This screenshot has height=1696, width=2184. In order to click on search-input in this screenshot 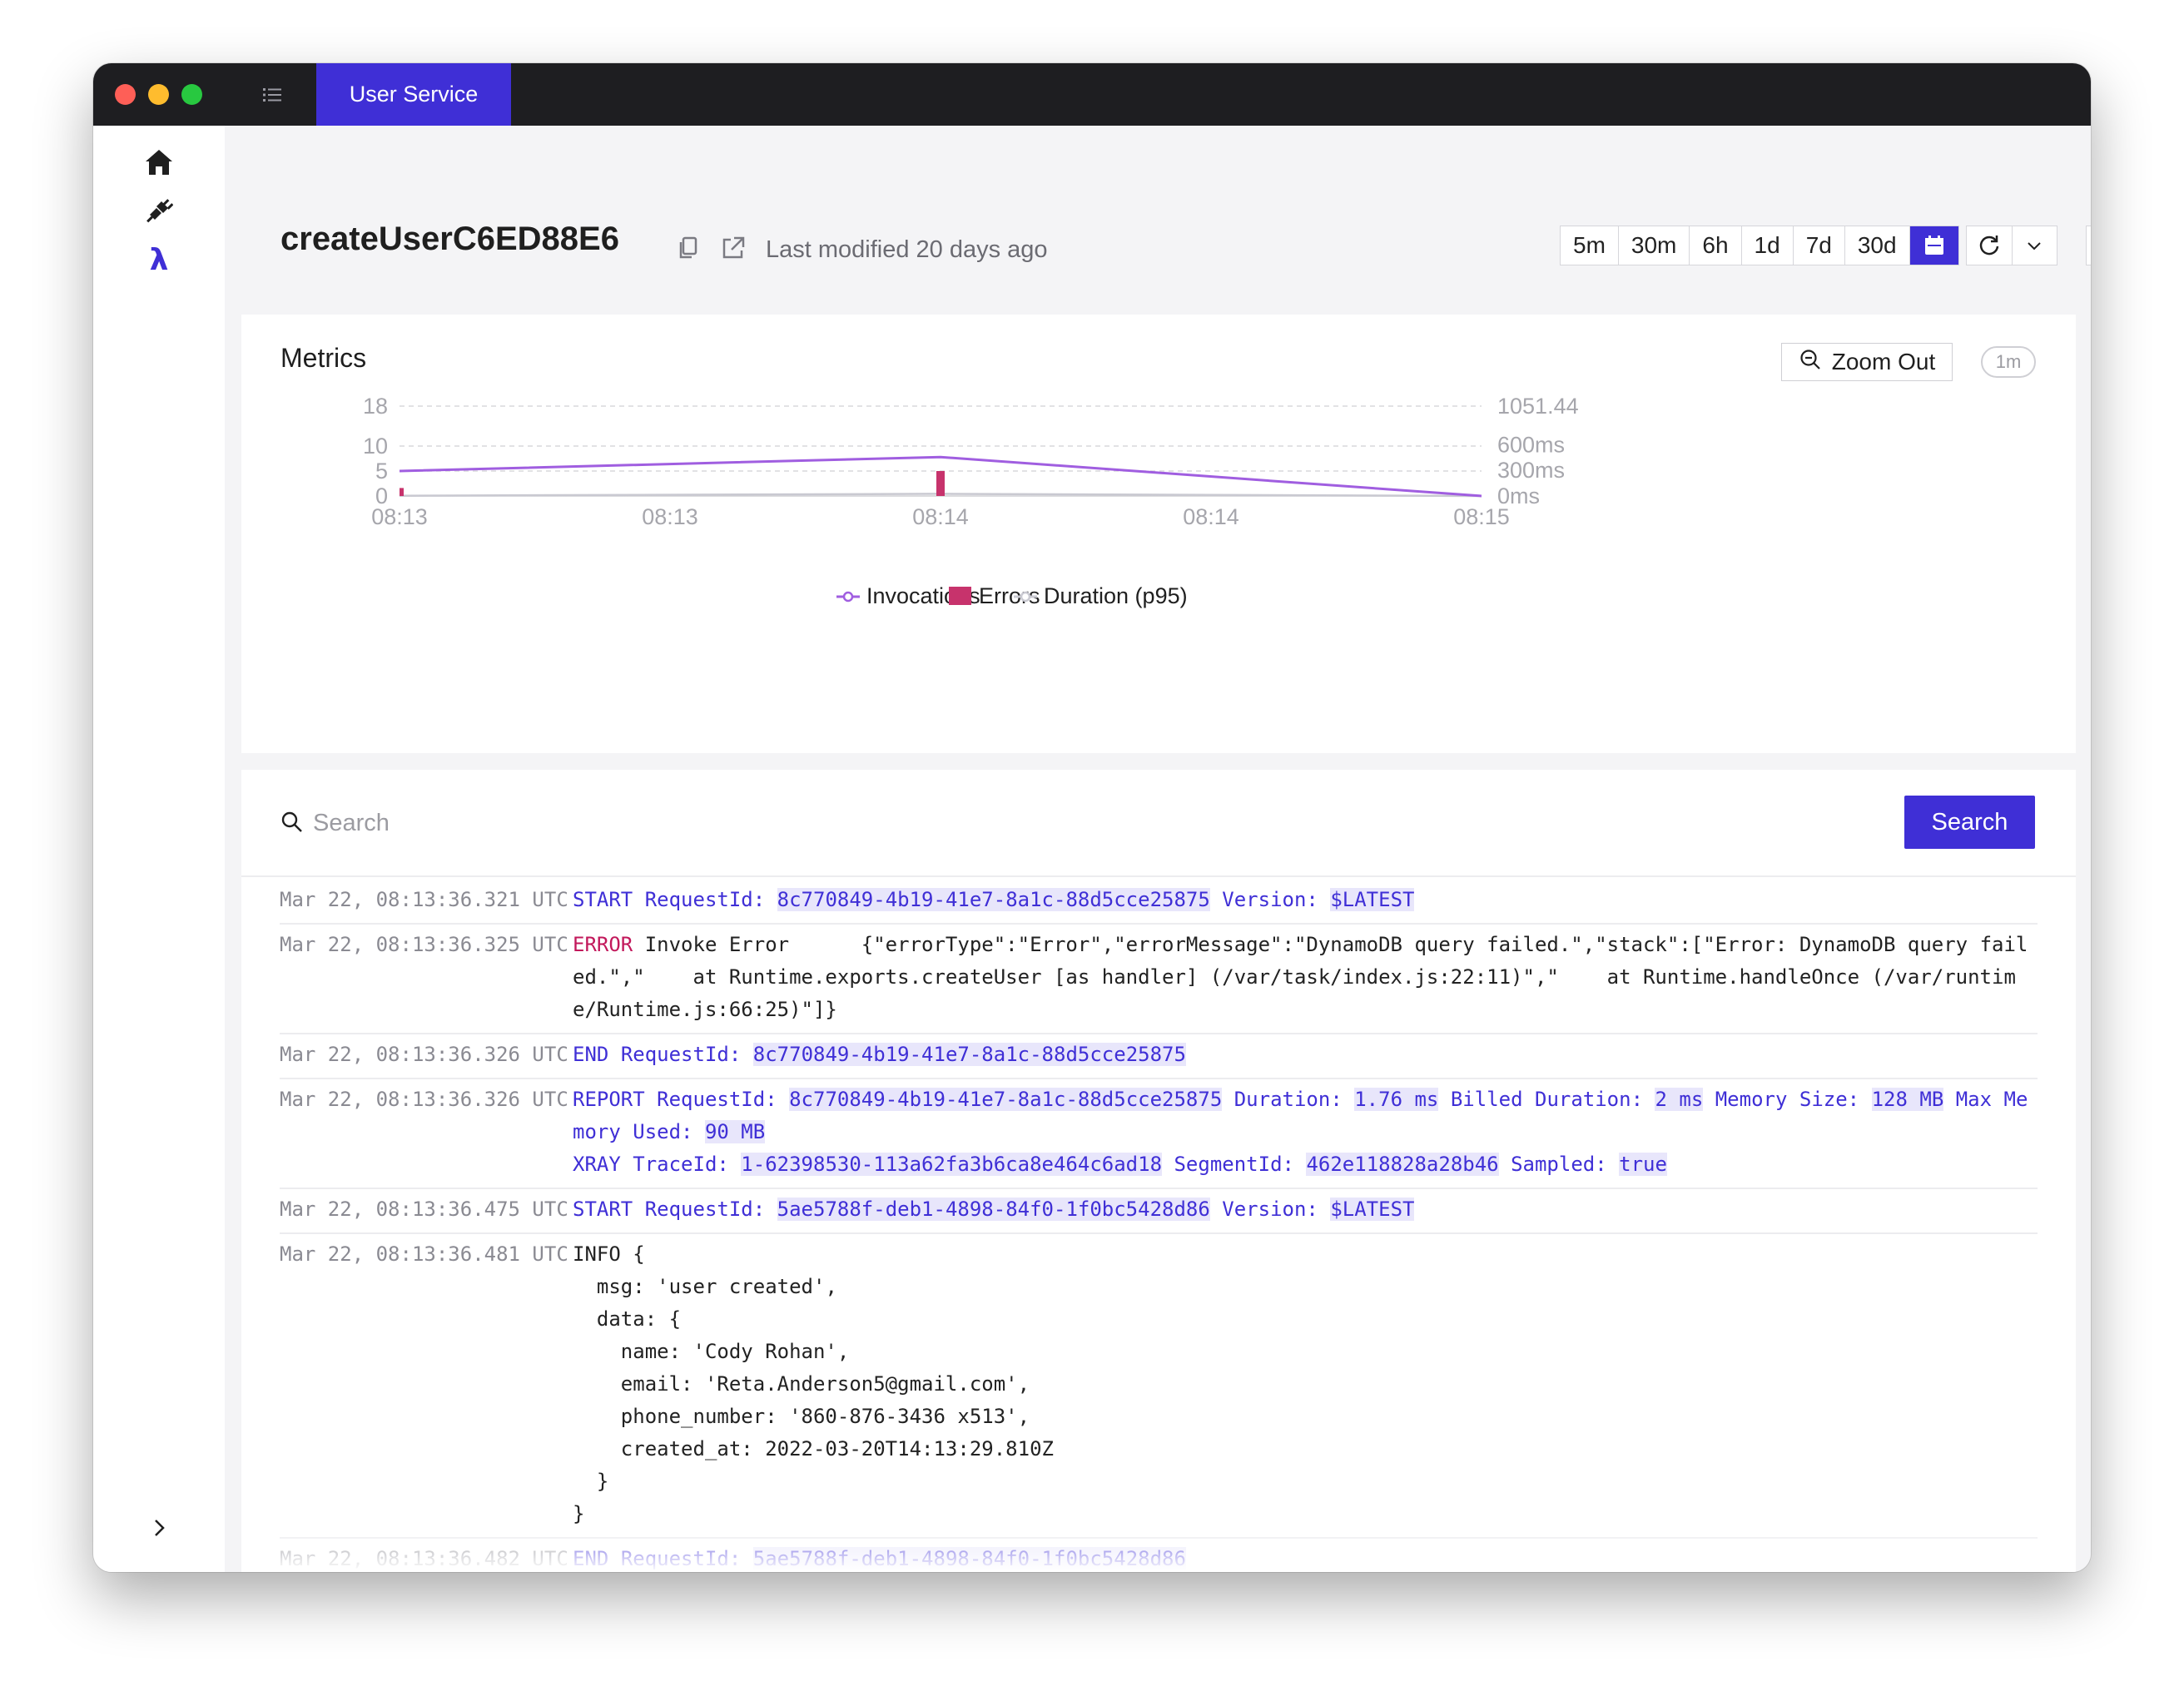, I will do `click(978, 823)`.